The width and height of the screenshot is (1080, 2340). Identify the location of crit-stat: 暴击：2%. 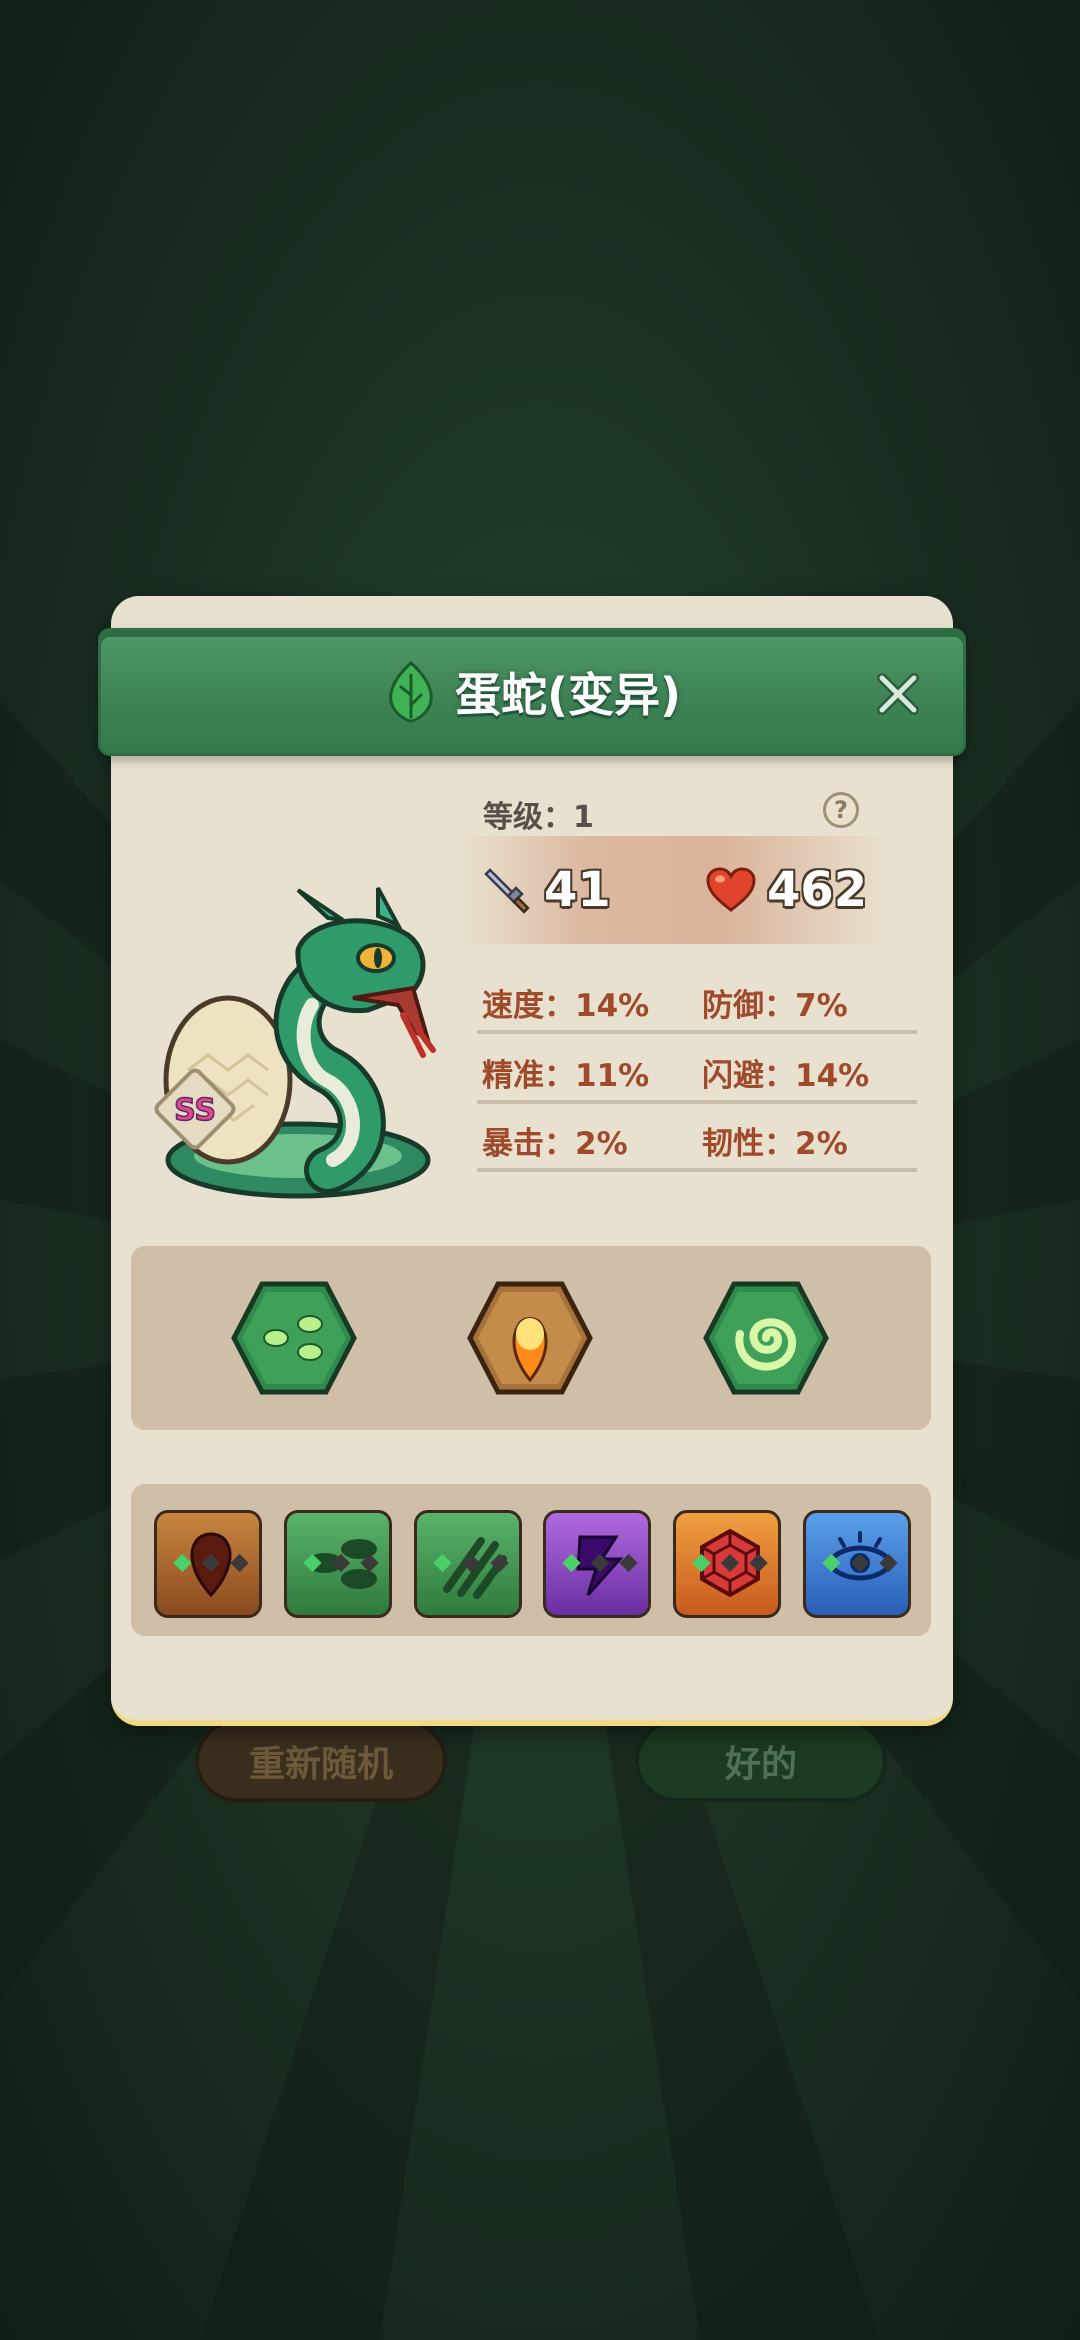
(555, 1144).